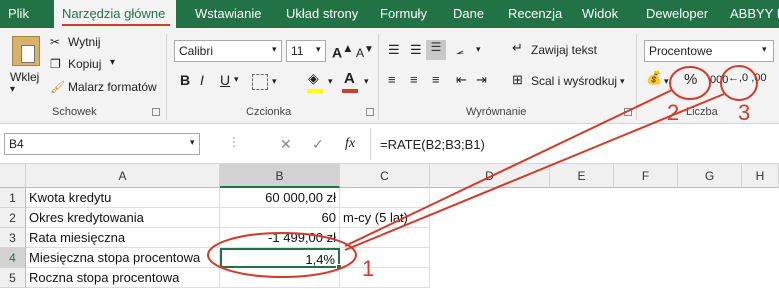 The image size is (779, 289). Describe the element at coordinates (739, 83) in the screenshot. I see `annotation-ellipse-decimal` at that location.